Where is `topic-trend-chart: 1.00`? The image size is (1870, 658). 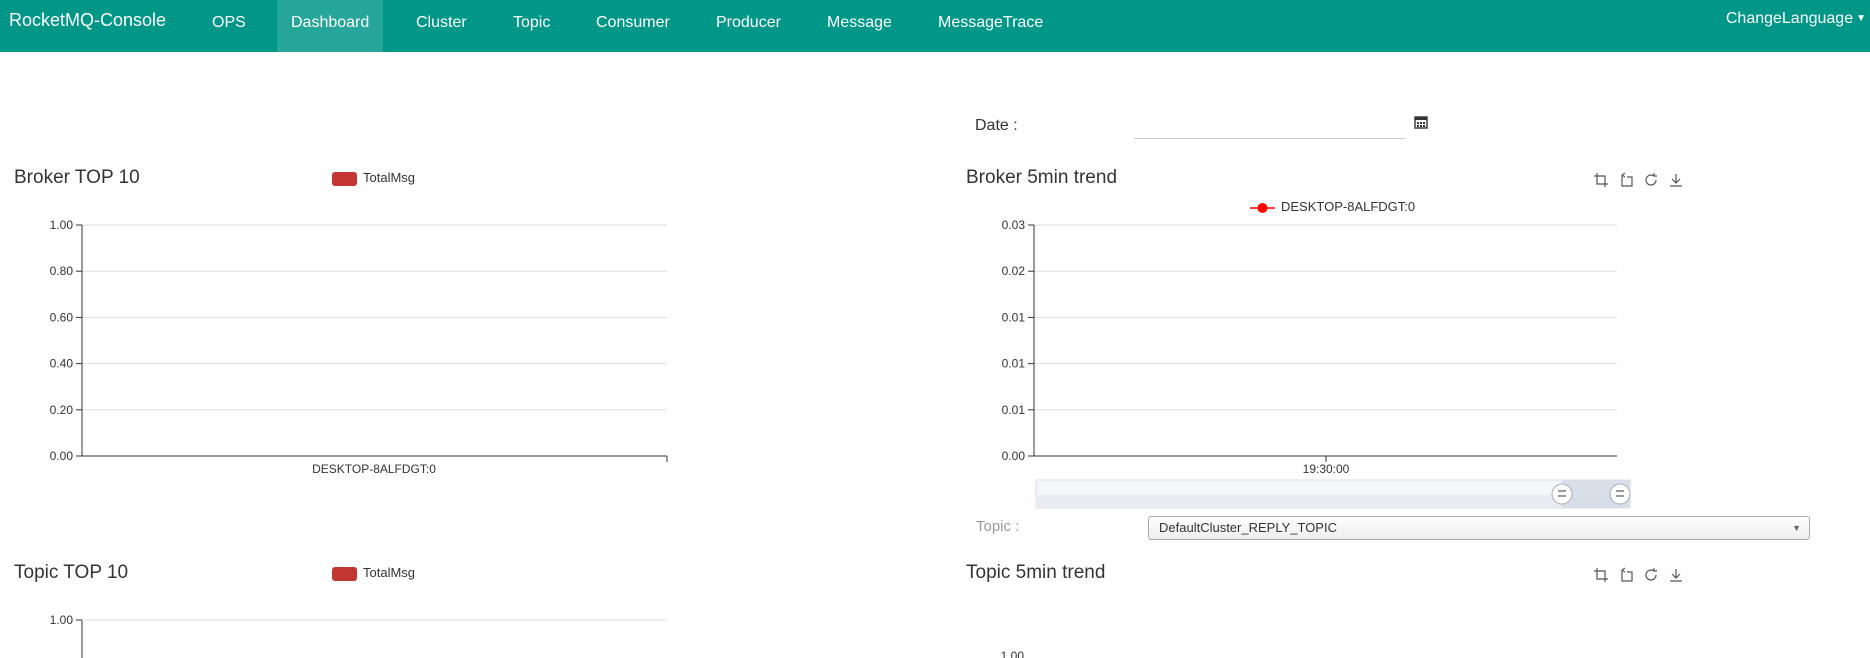
topic-trend-chart: 1.00 is located at coordinates (1013, 653).